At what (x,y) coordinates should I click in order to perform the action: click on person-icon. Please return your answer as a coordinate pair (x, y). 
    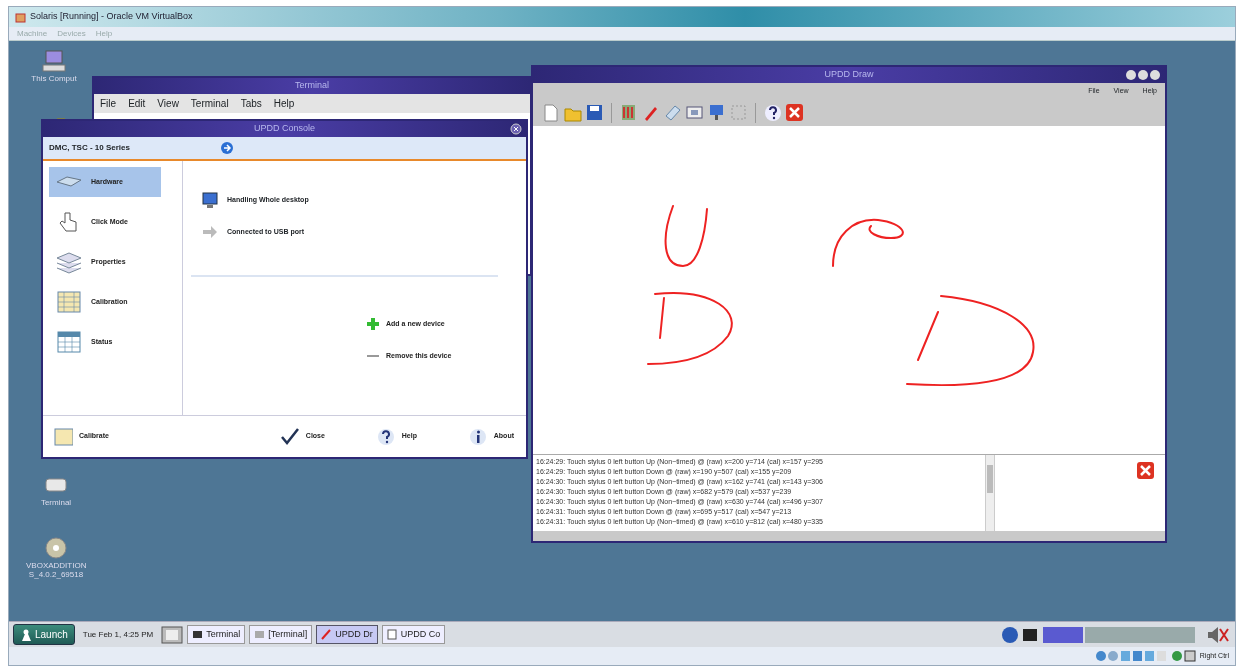
    Looking at the image, I should click on (26, 634).